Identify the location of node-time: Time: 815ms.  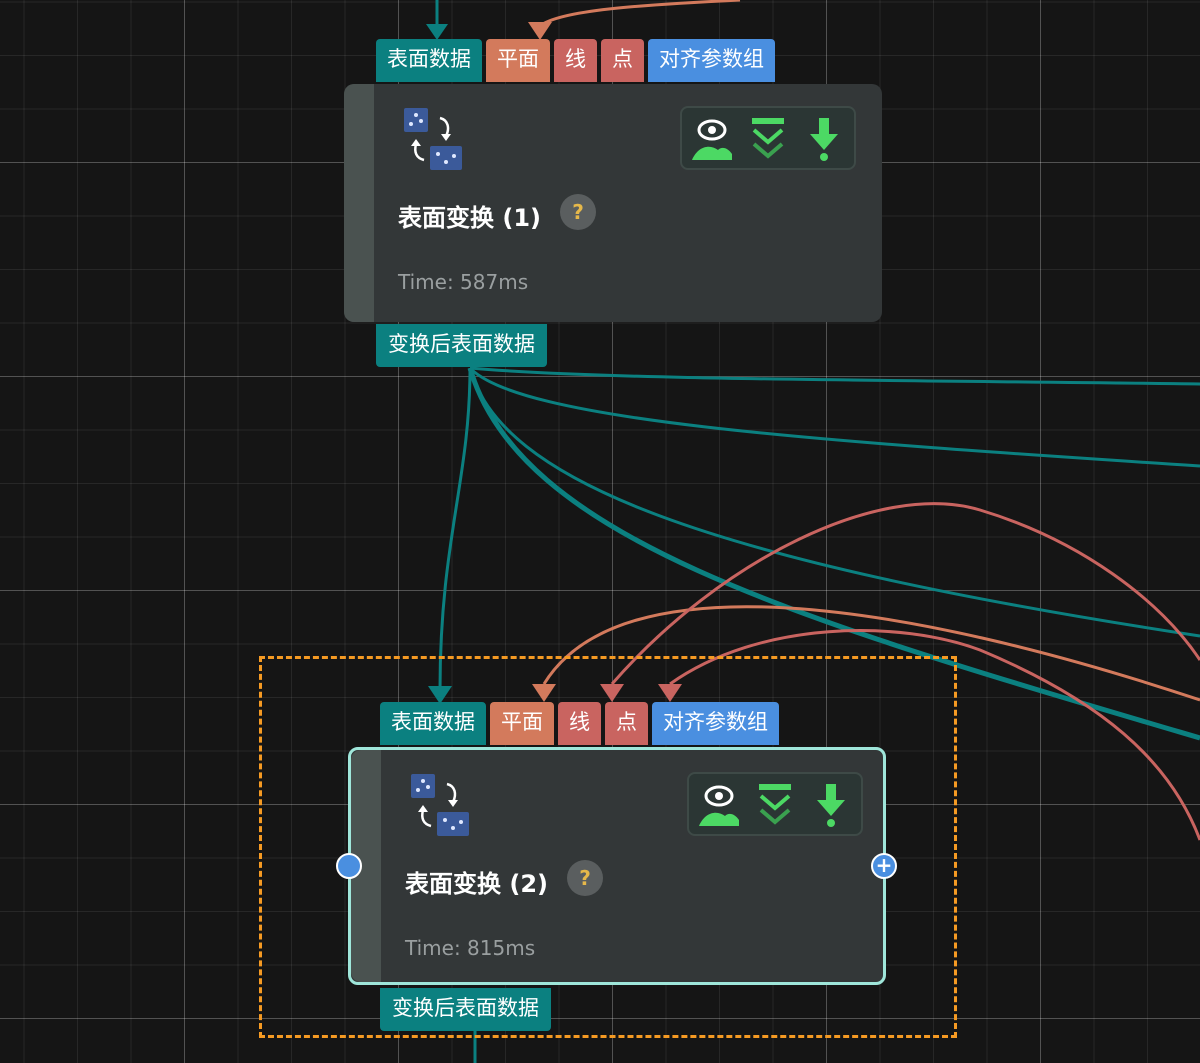
(470, 948).